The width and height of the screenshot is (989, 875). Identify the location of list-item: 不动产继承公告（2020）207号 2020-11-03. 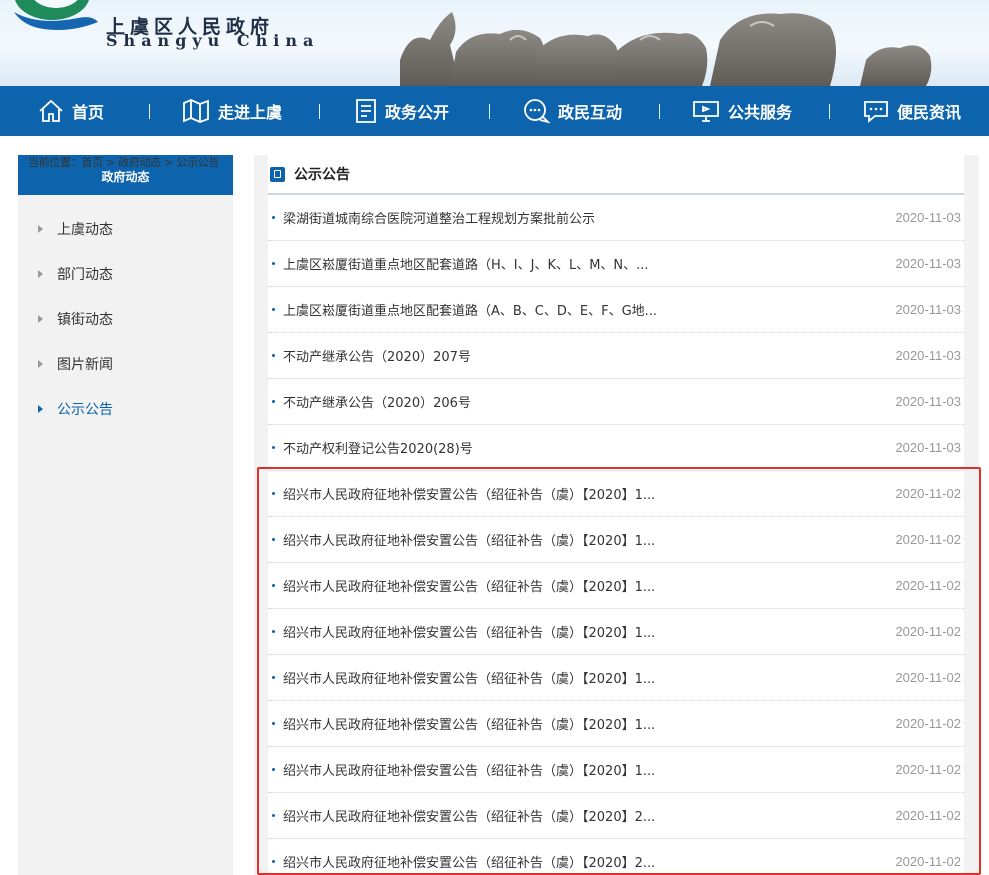
(616, 356).